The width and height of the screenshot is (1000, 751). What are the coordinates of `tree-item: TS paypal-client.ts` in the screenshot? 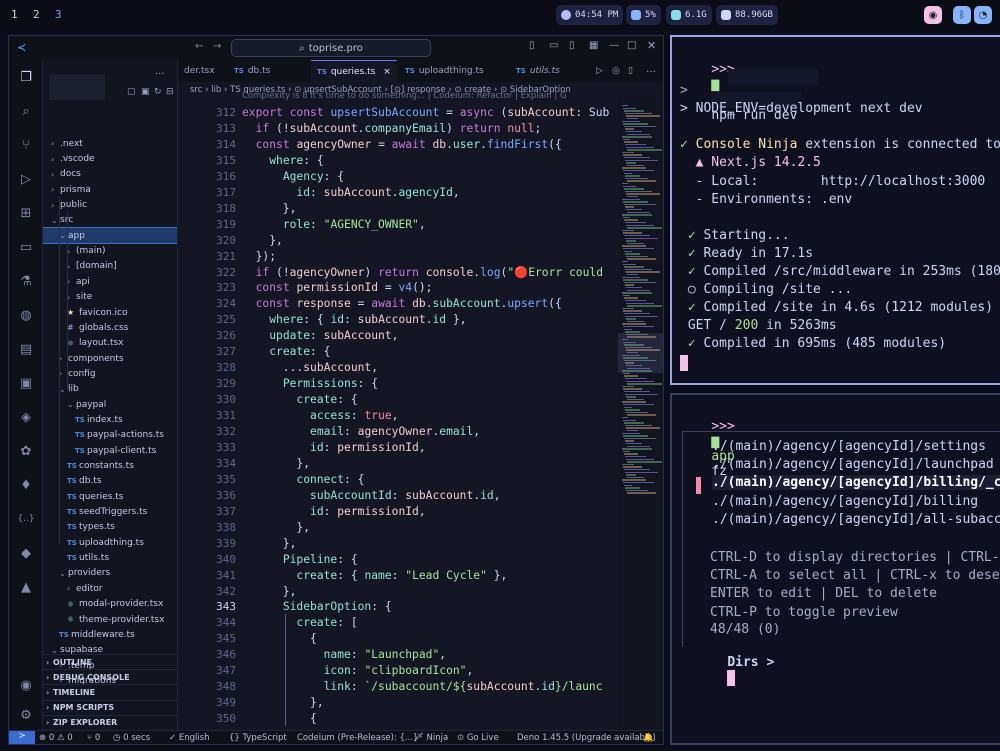 It's located at (110, 450).